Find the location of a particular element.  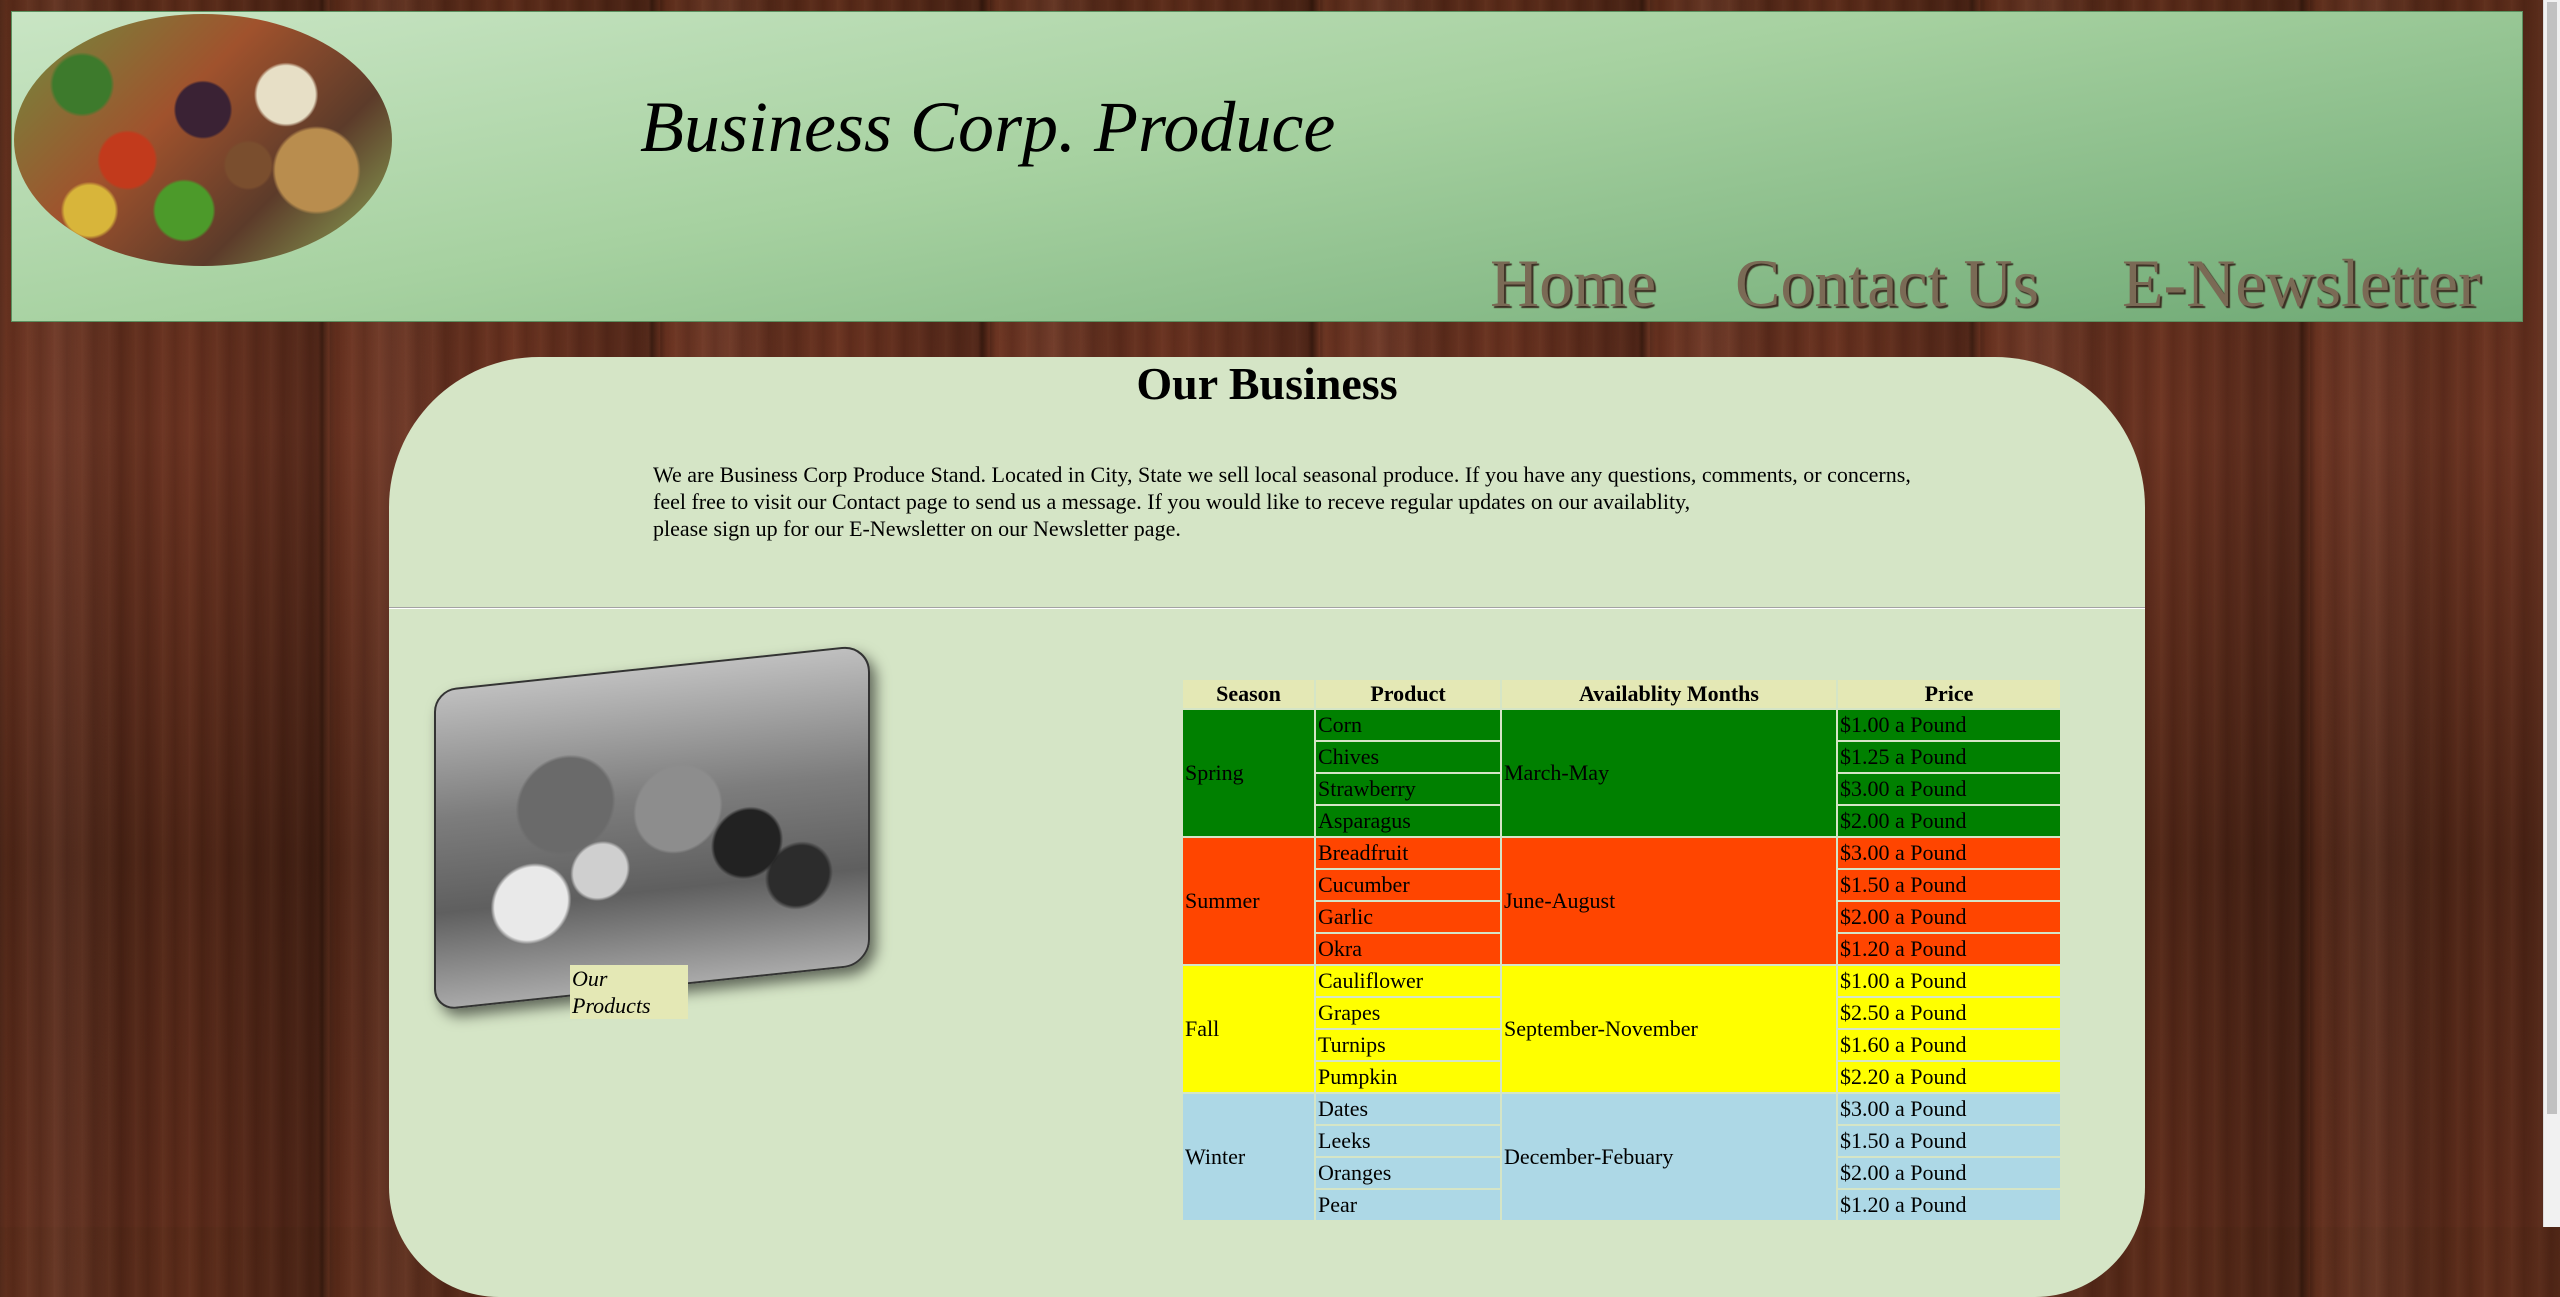

product-cell: Pear is located at coordinates (1408, 1205).